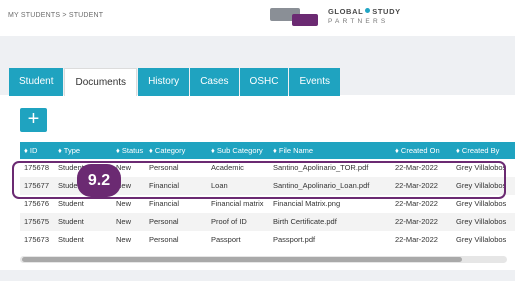 The width and height of the screenshot is (515, 281). I want to click on cell-id: 175673, so click(37, 239).